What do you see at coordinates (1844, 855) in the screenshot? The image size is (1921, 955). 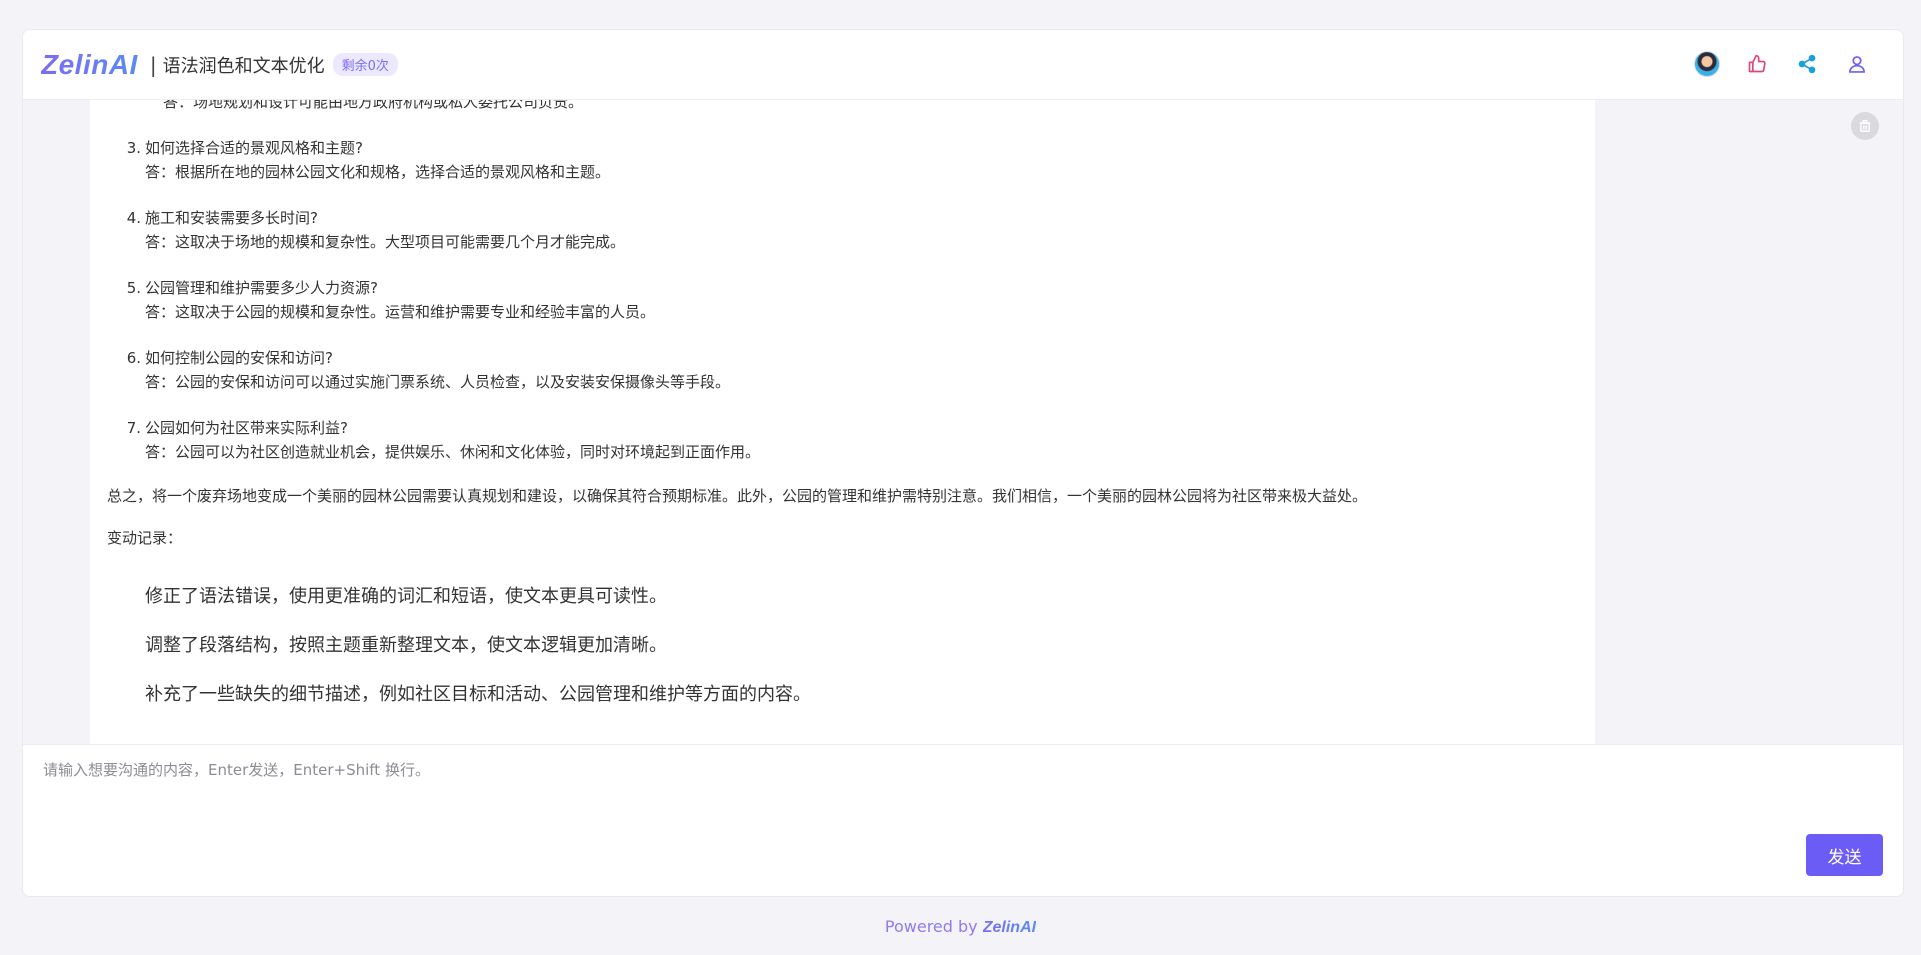 I see `send-button: 发送` at bounding box center [1844, 855].